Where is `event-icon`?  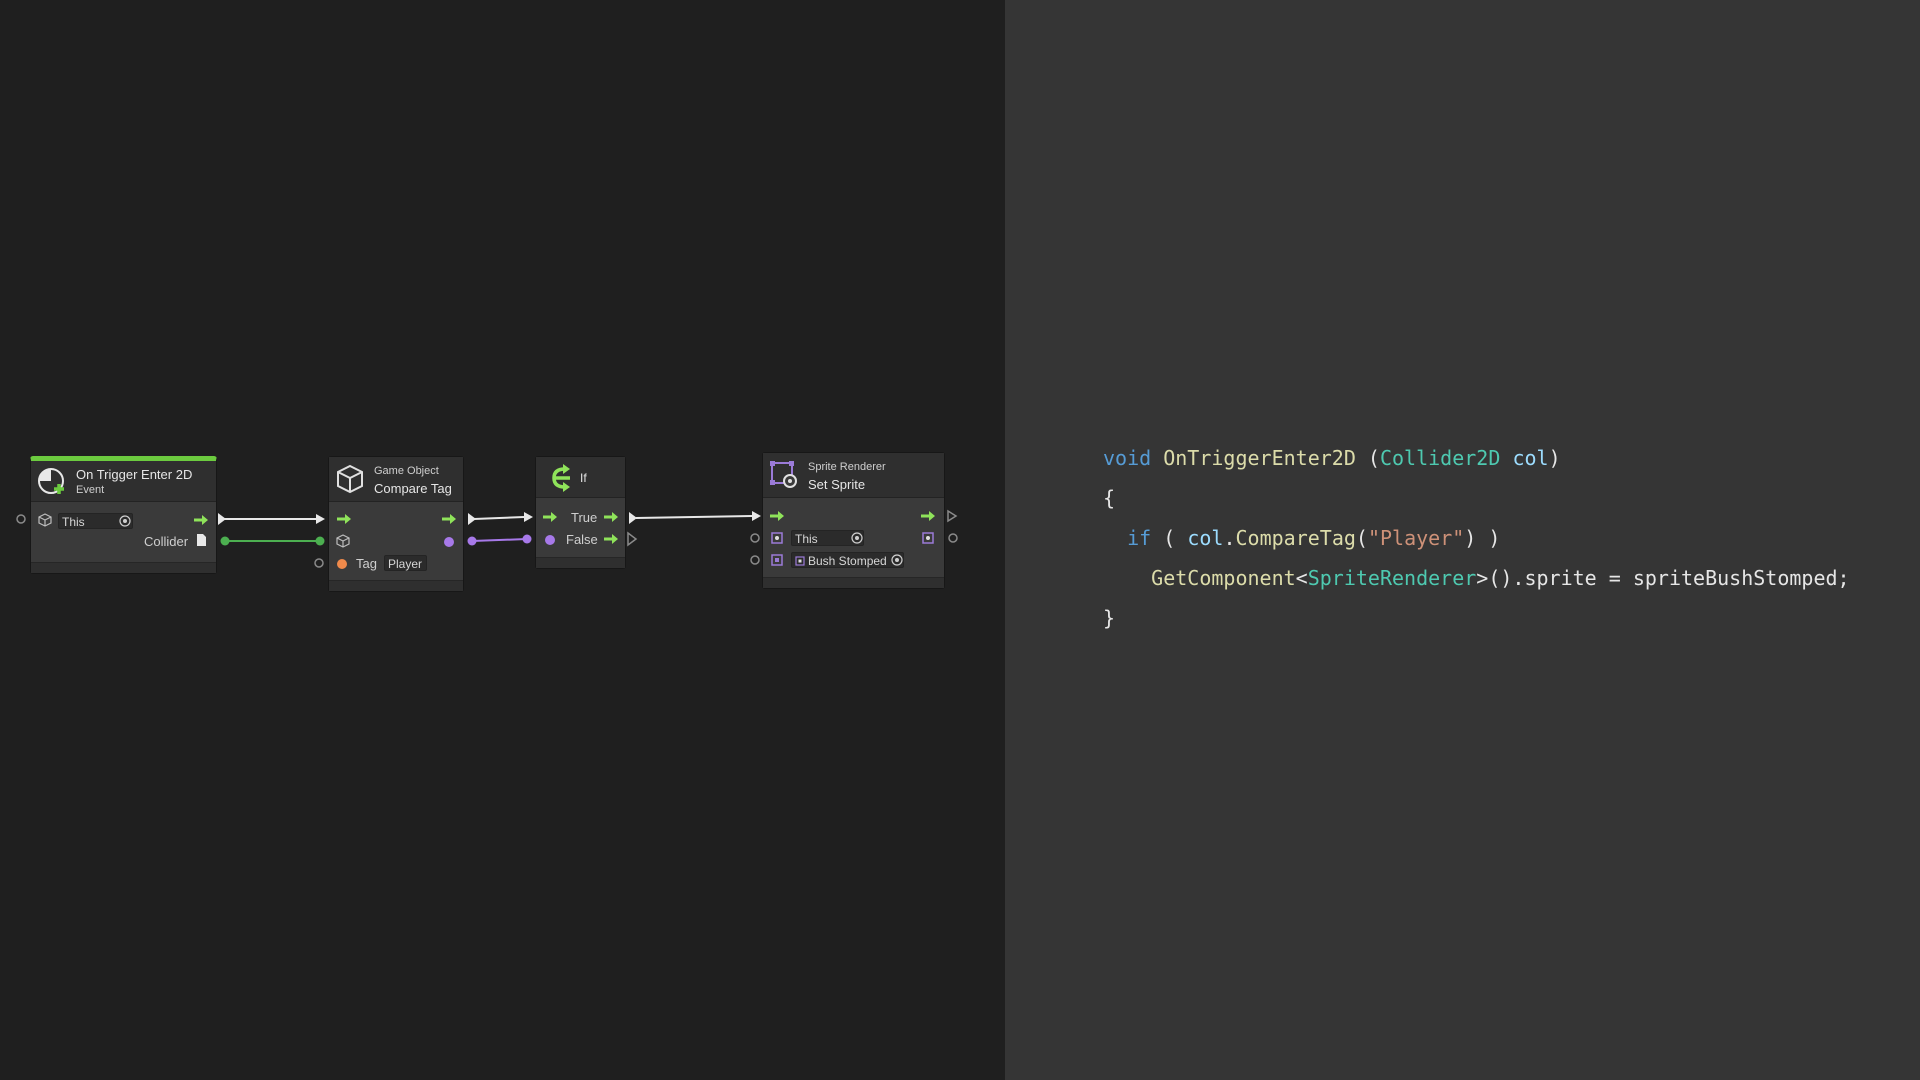
event-icon is located at coordinates (51, 481).